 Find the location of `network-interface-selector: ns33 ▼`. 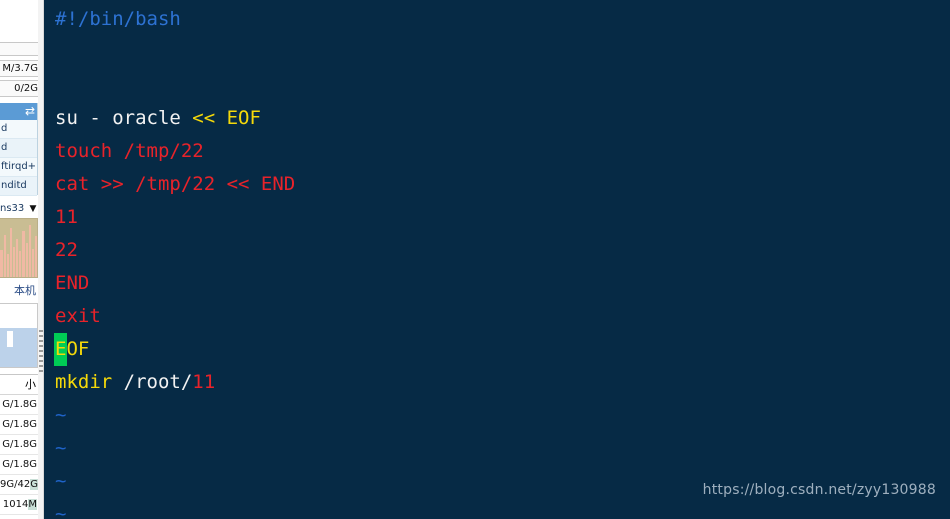

network-interface-selector: ns33 ▼ is located at coordinates (19, 209).